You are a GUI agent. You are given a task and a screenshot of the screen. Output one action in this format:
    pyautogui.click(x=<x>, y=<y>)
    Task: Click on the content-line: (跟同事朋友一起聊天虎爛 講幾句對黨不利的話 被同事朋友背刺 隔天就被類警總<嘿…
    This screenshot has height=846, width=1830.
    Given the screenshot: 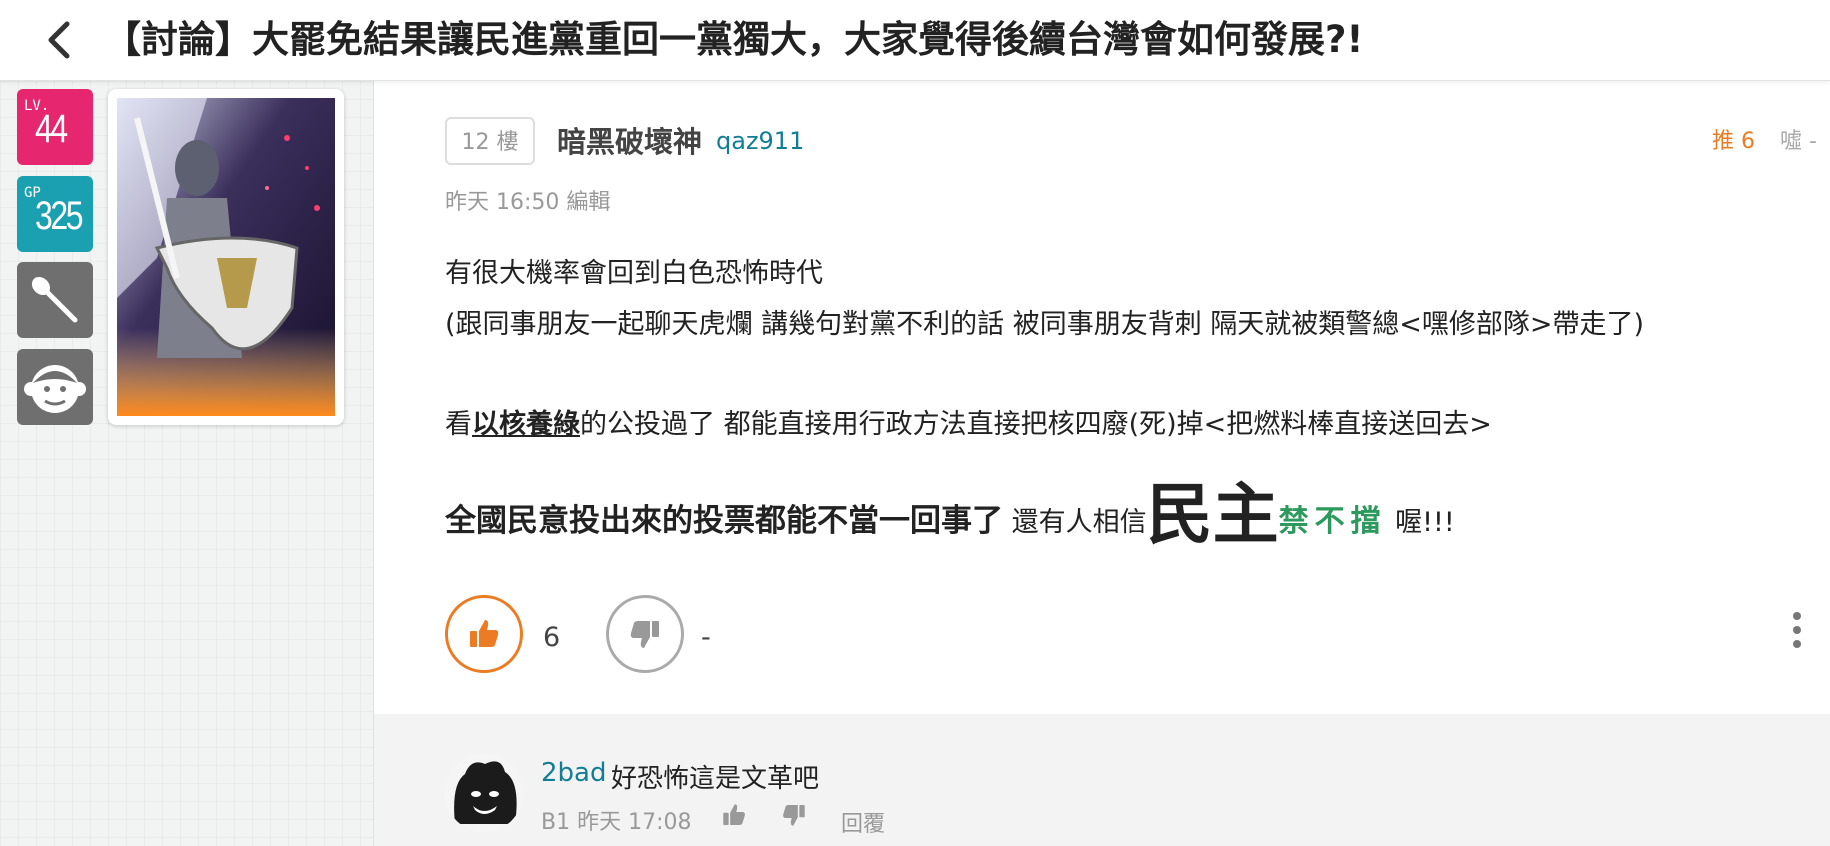 What is the action you would take?
    pyautogui.click(x=1045, y=324)
    